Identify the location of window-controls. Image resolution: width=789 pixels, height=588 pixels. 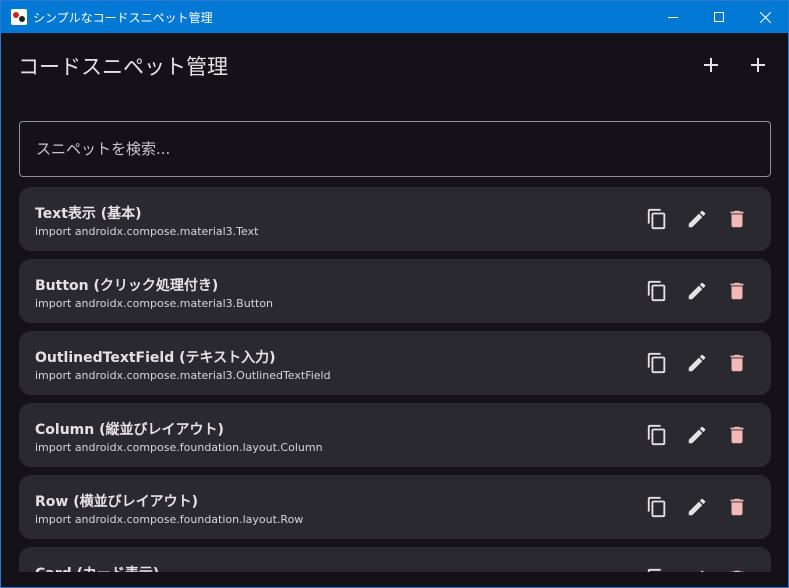
(719, 17).